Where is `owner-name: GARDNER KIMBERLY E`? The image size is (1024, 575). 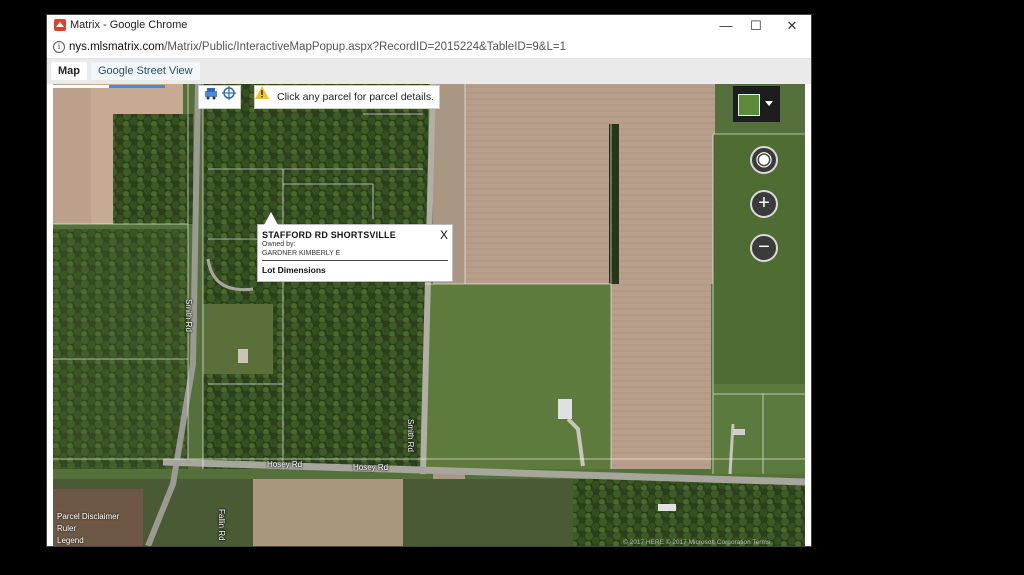
owner-name: GARDNER KIMBERLY E is located at coordinates (301, 253).